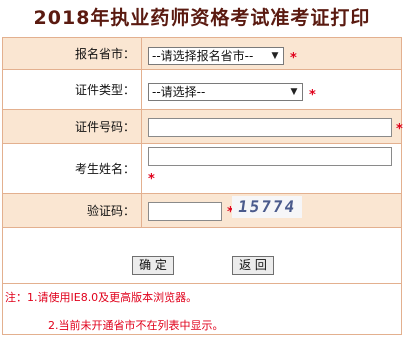 This screenshot has height=337, width=404. Describe the element at coordinates (101, 297) in the screenshot. I see `note-browser: 注：1.请使用IE8.0及更高版本浏览器。` at that location.